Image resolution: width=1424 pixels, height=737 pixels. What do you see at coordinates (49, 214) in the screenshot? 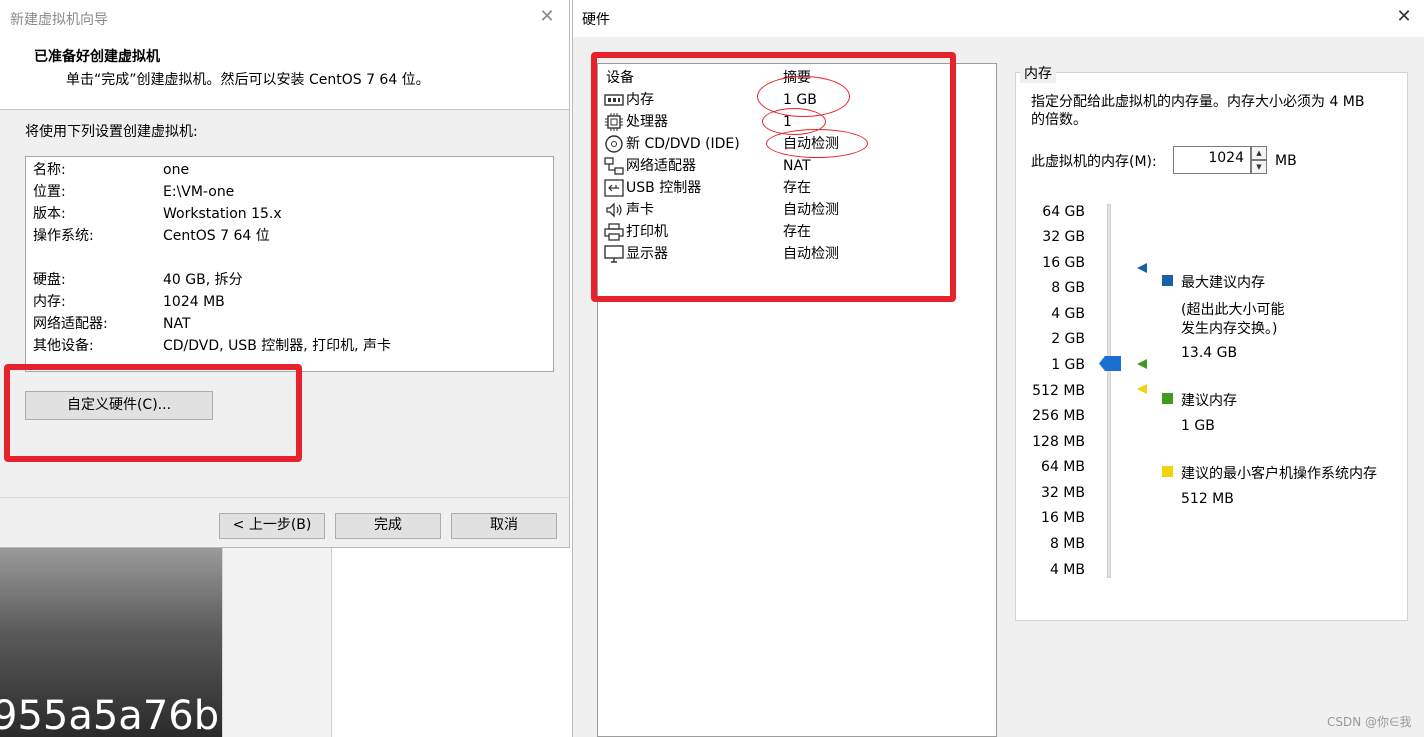
I see `summary-key: 版本:` at bounding box center [49, 214].